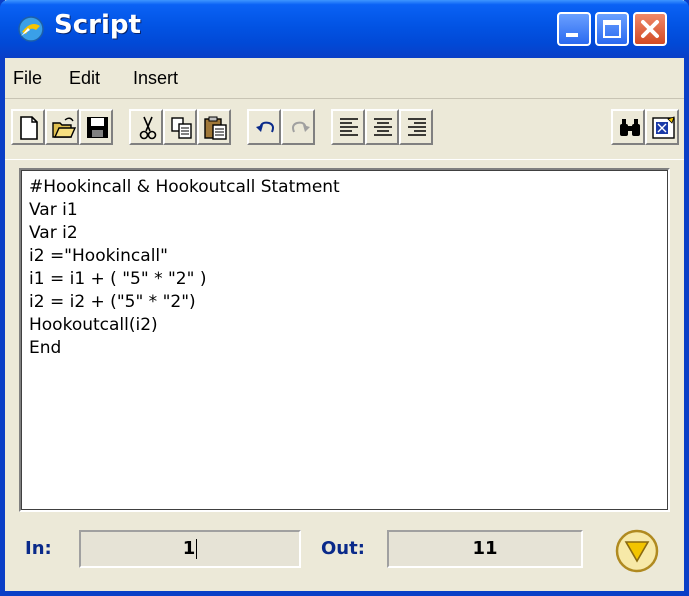 This screenshot has height=596, width=689. I want to click on in-value: 1, so click(189, 548).